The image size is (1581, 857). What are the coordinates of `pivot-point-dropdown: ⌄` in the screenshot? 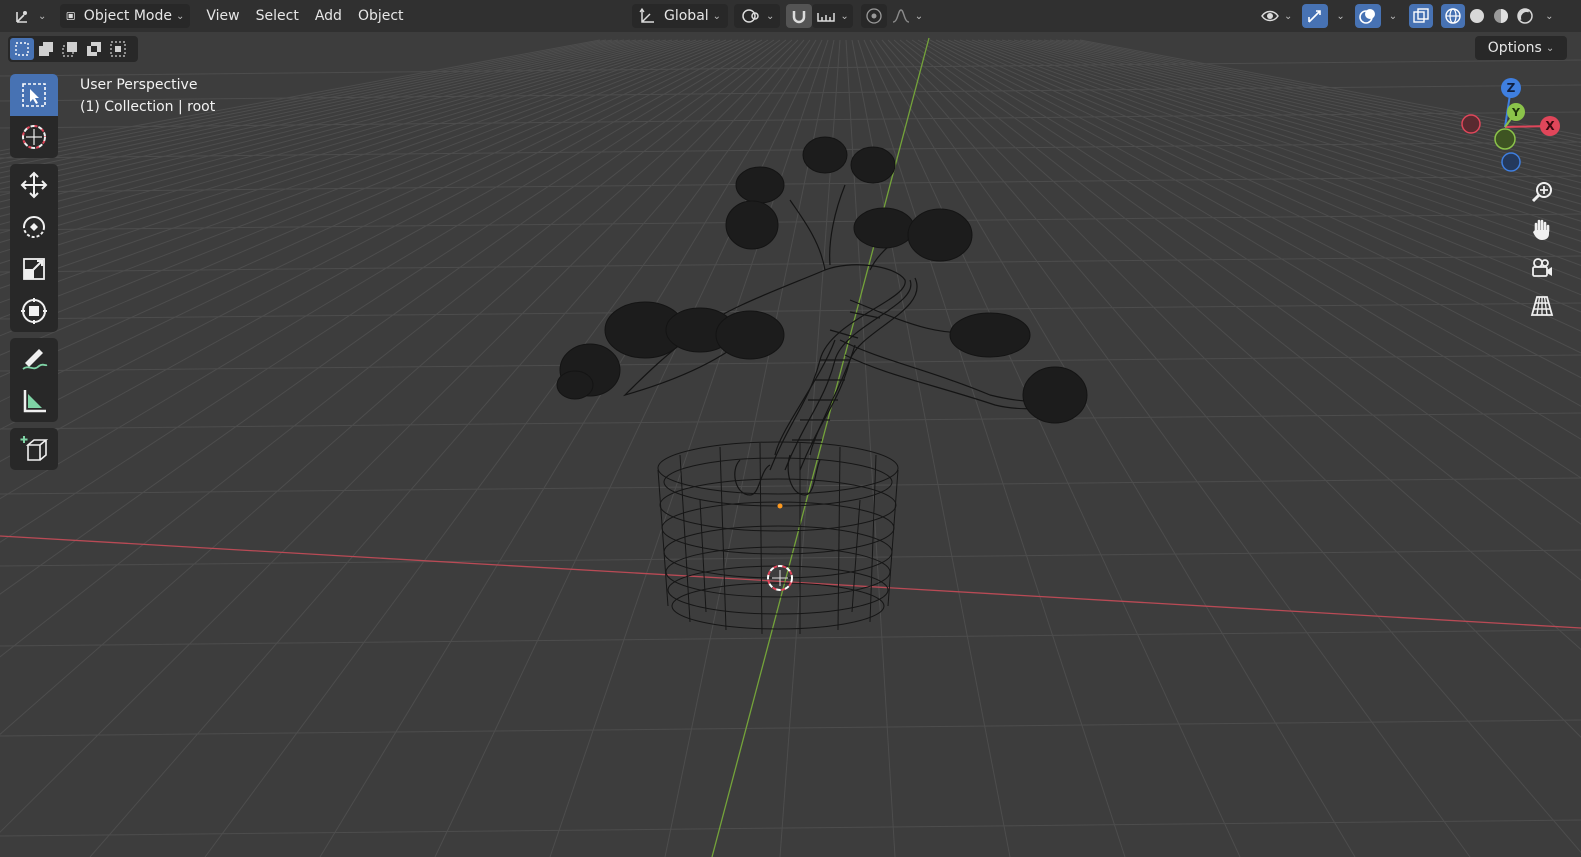 It's located at (757, 16).